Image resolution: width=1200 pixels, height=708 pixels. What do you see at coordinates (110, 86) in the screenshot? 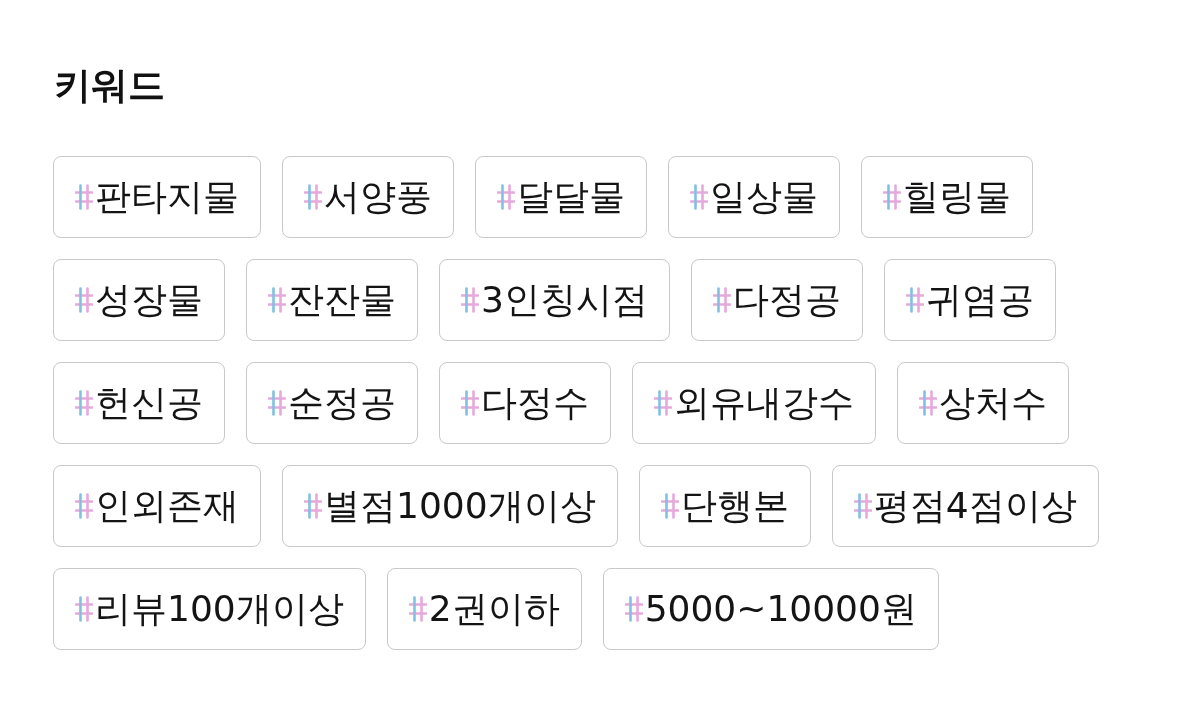
I see `section-title: 키워드` at bounding box center [110, 86].